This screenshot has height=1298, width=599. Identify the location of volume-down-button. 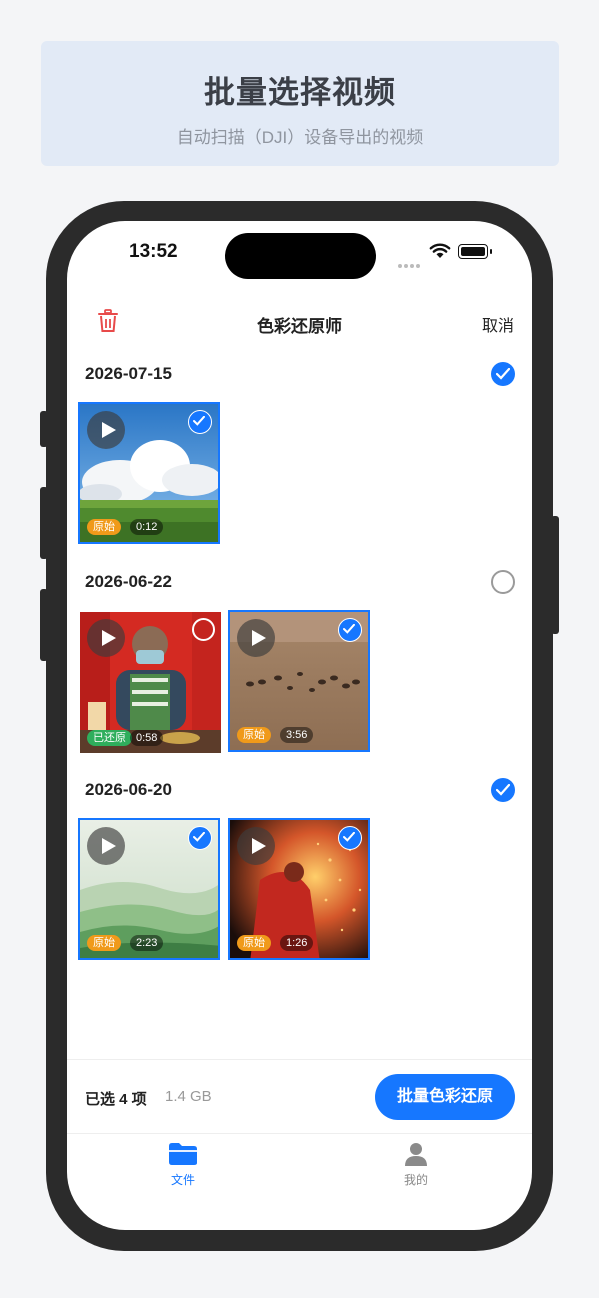
(44, 625).